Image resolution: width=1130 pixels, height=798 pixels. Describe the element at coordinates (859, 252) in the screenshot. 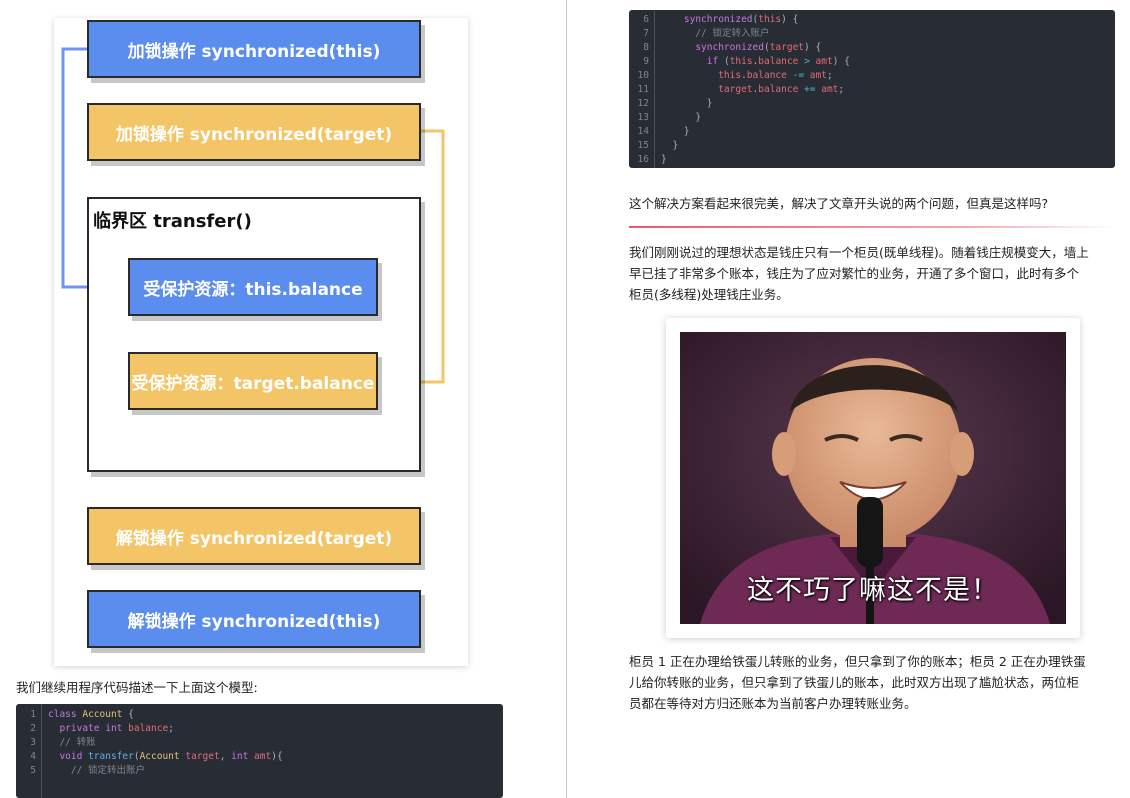

I see `para-line: 我们刚刚说过的理想状态是钱庄只有一个柜员(既单线程)。随着钱庄规模变大，墙上` at that location.